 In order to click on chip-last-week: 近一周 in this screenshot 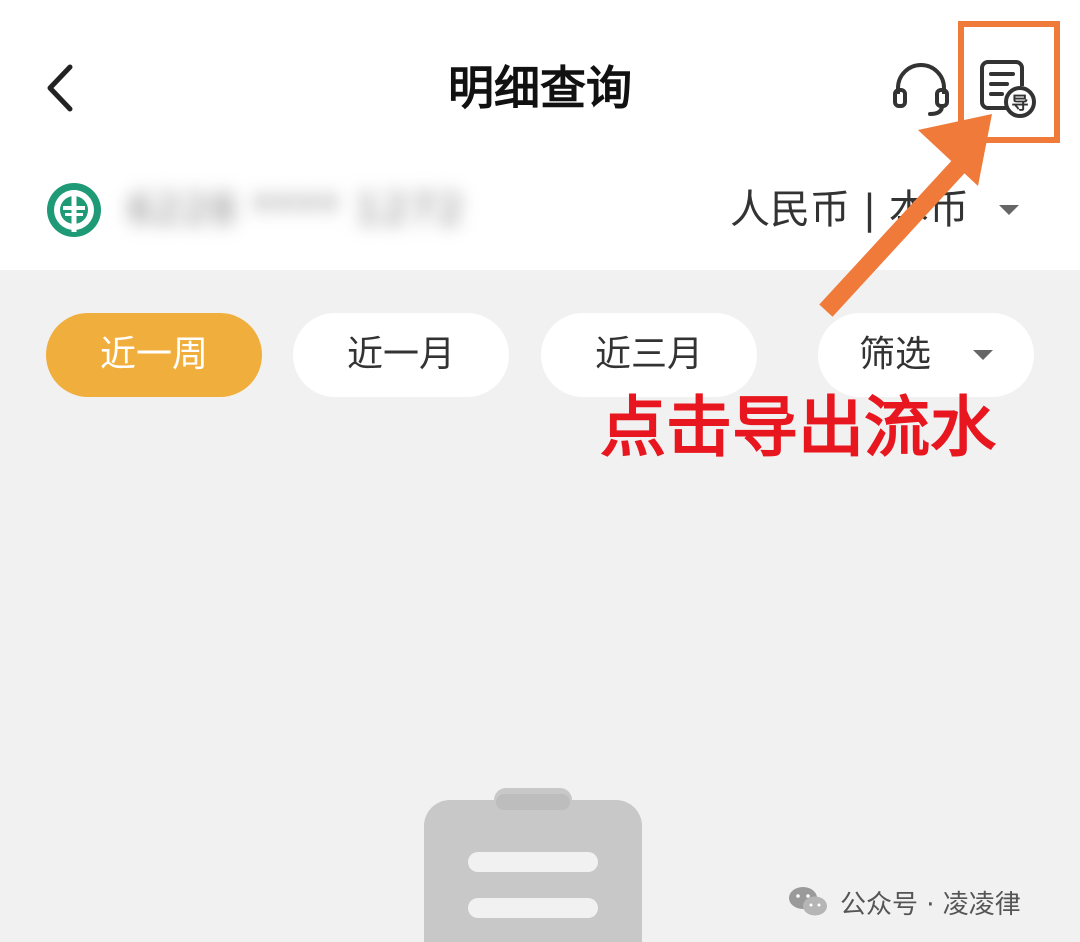, I will do `click(154, 355)`.